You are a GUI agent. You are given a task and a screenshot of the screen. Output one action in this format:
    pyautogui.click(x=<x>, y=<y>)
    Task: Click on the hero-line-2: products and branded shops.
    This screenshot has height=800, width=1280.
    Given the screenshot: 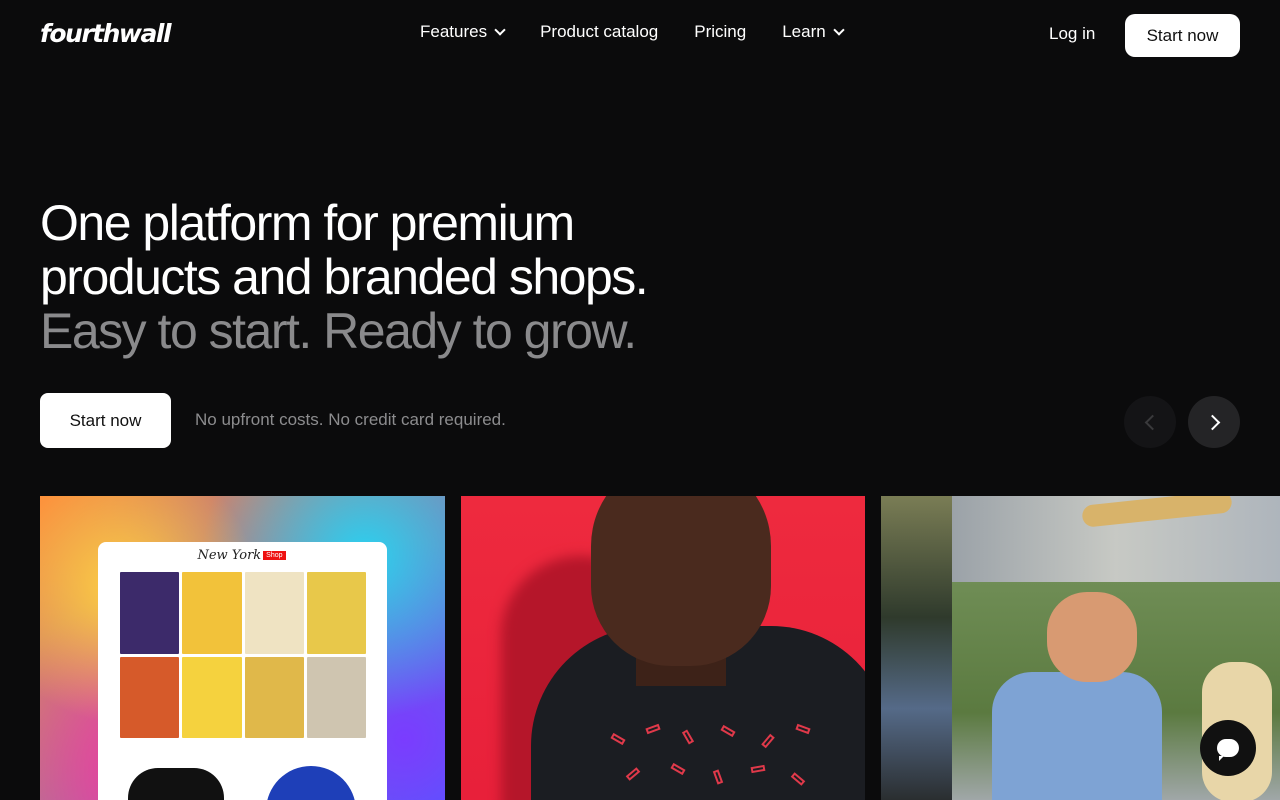 What is the action you would take?
    pyautogui.click(x=344, y=277)
    